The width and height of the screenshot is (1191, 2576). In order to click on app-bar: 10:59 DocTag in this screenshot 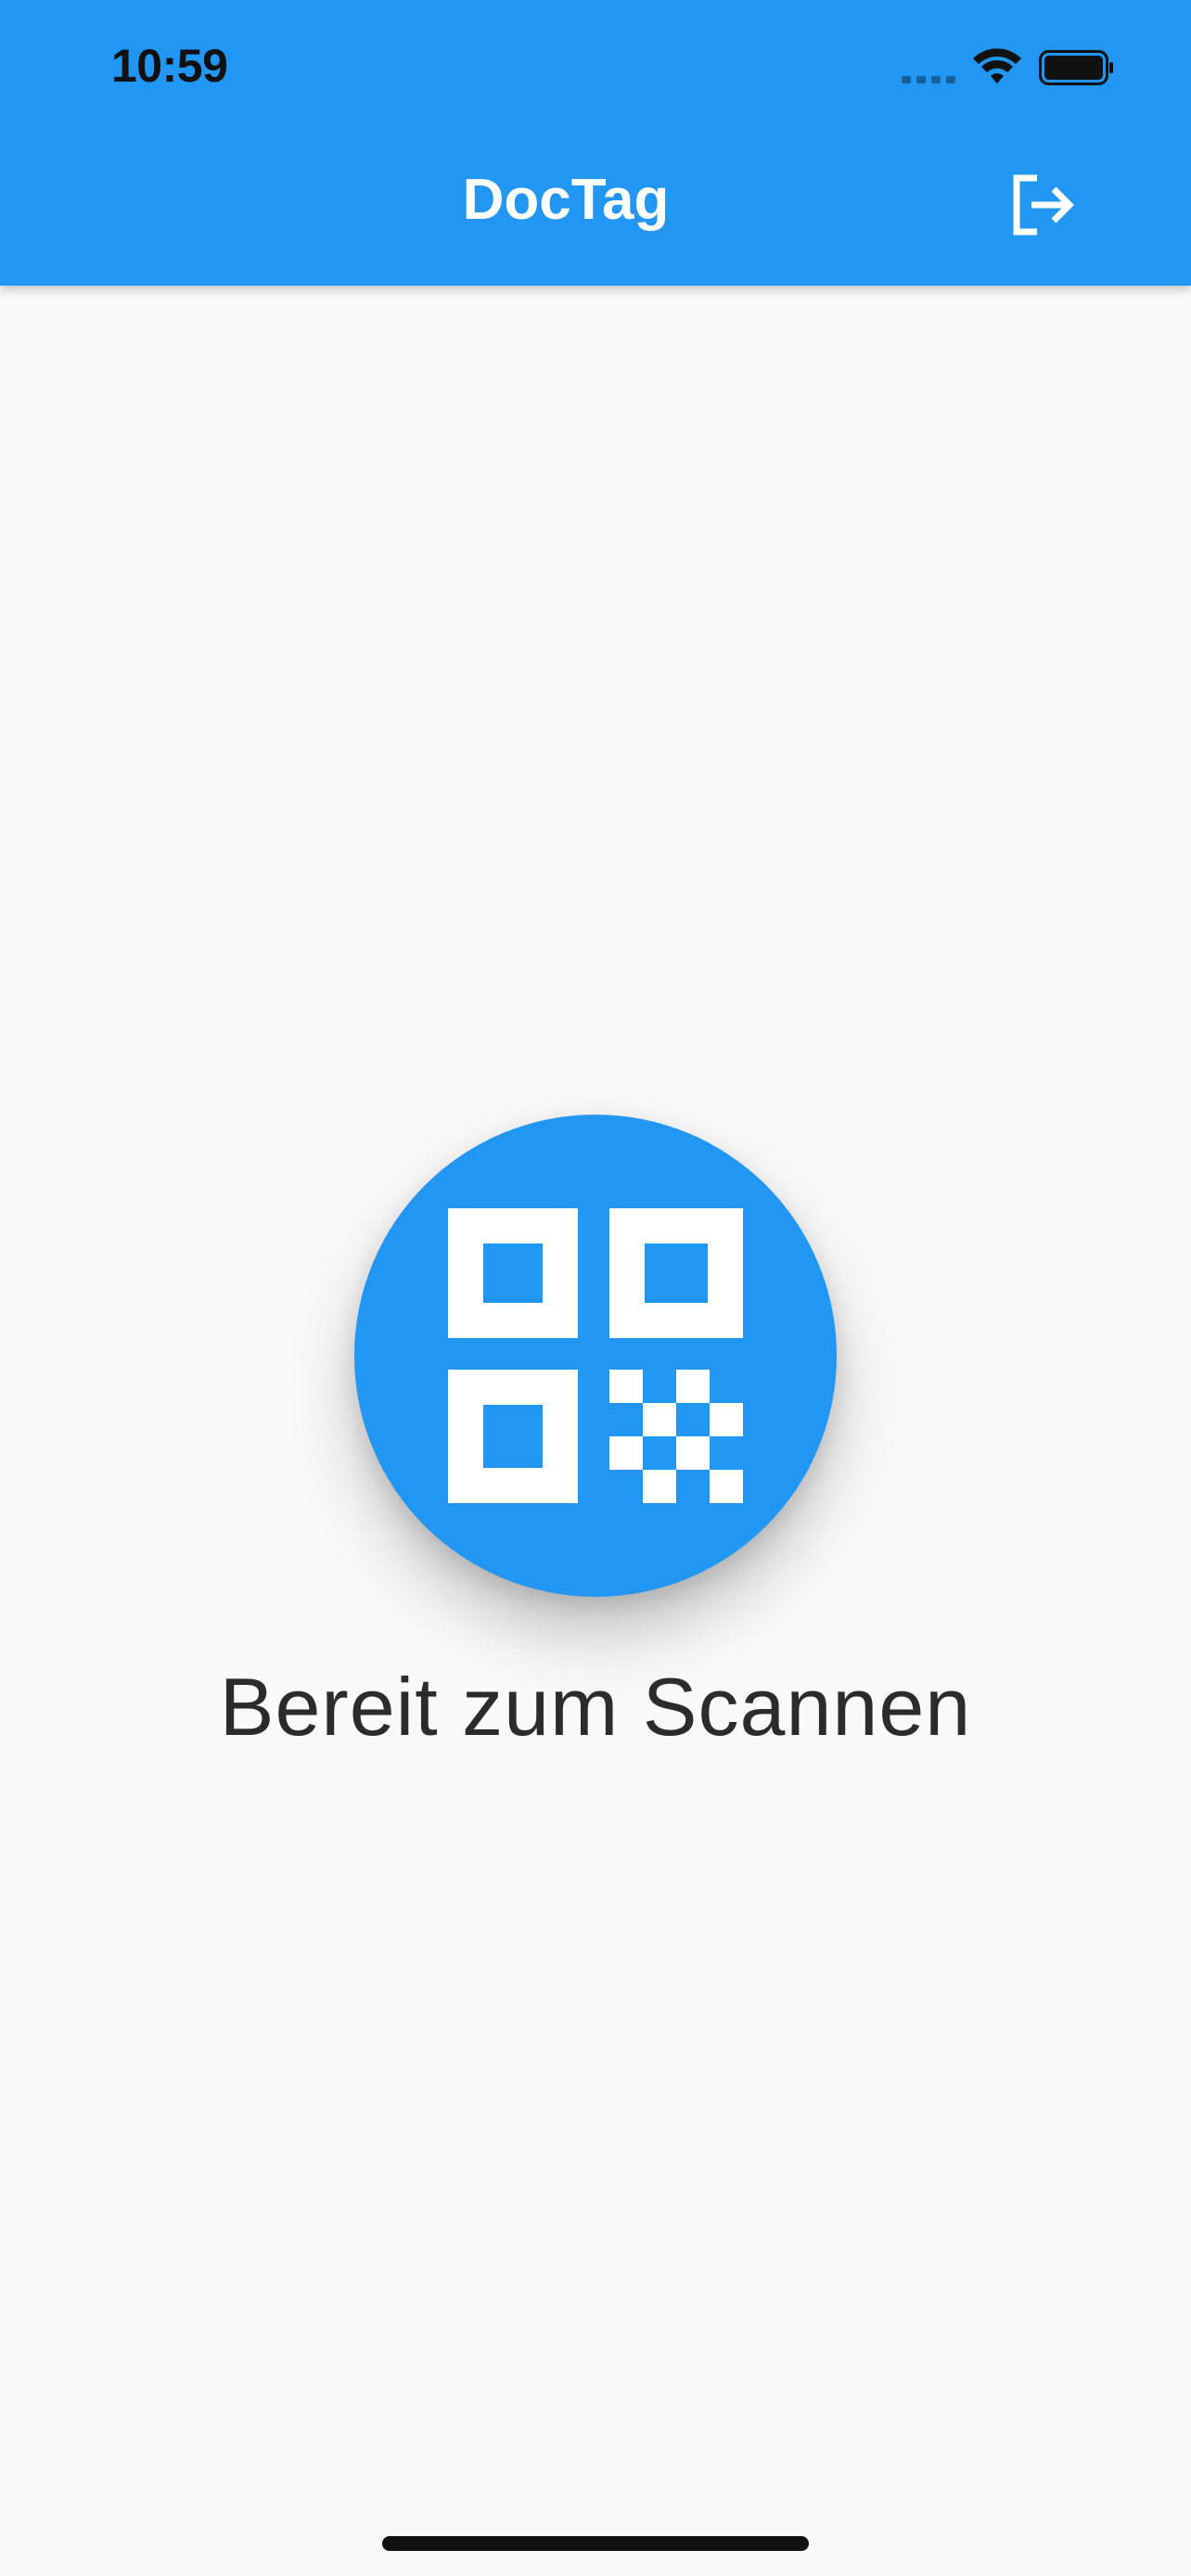, I will do `click(595, 143)`.